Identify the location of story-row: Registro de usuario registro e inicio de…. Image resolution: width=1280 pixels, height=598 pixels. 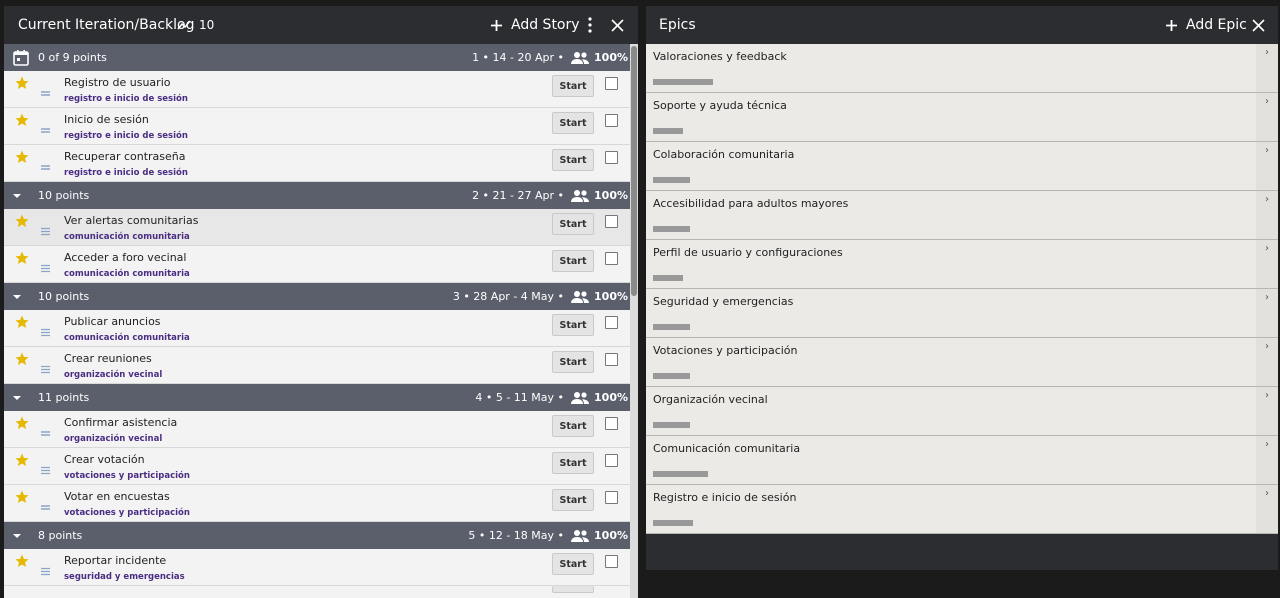
(321, 89).